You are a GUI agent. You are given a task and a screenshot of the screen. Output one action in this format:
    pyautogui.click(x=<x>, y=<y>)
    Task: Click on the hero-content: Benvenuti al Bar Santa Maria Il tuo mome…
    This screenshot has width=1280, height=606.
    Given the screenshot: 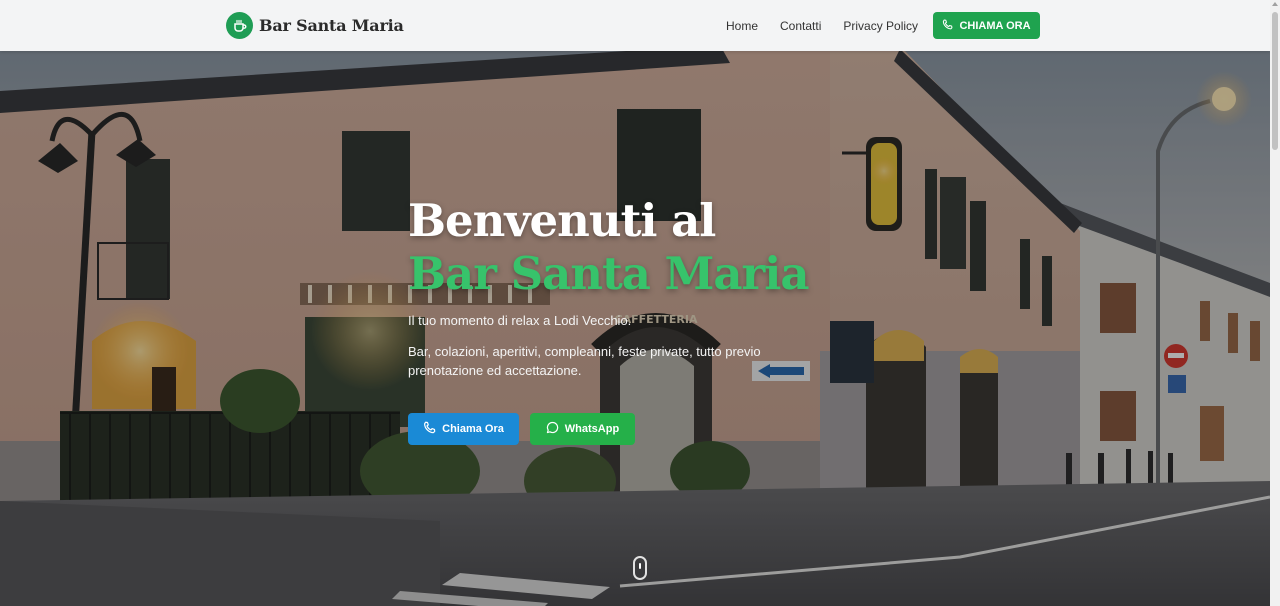 What is the action you would take?
    pyautogui.click(x=618, y=319)
    